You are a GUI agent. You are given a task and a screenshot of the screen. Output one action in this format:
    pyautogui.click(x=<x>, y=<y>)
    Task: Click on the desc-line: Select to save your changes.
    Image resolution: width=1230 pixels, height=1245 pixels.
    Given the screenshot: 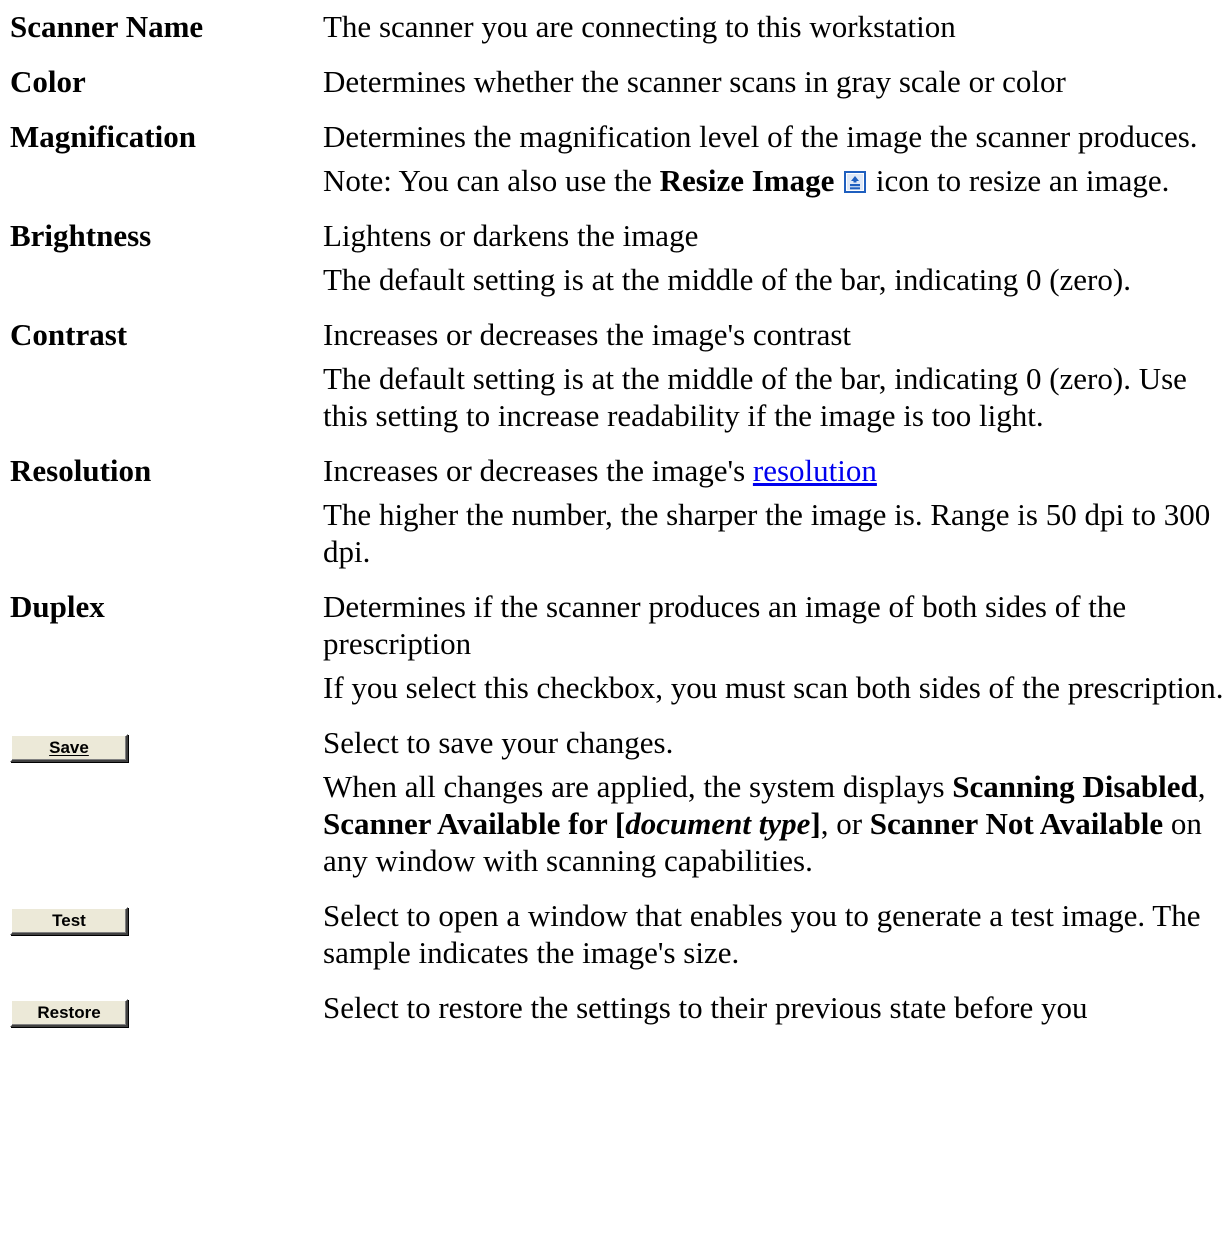 What is the action you would take?
    pyautogui.click(x=498, y=742)
    